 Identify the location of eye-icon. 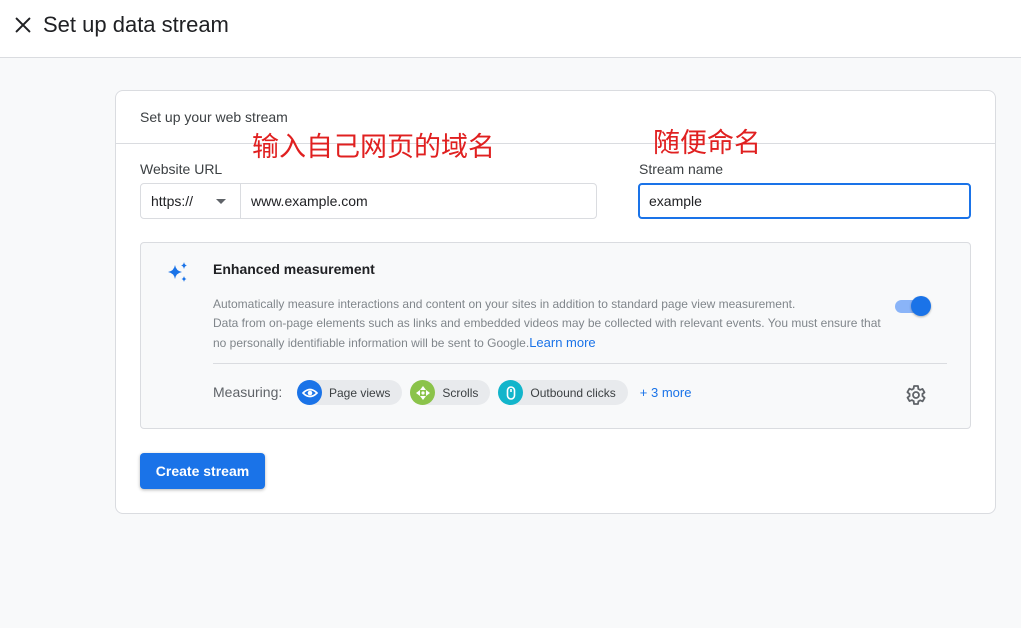
(309, 392).